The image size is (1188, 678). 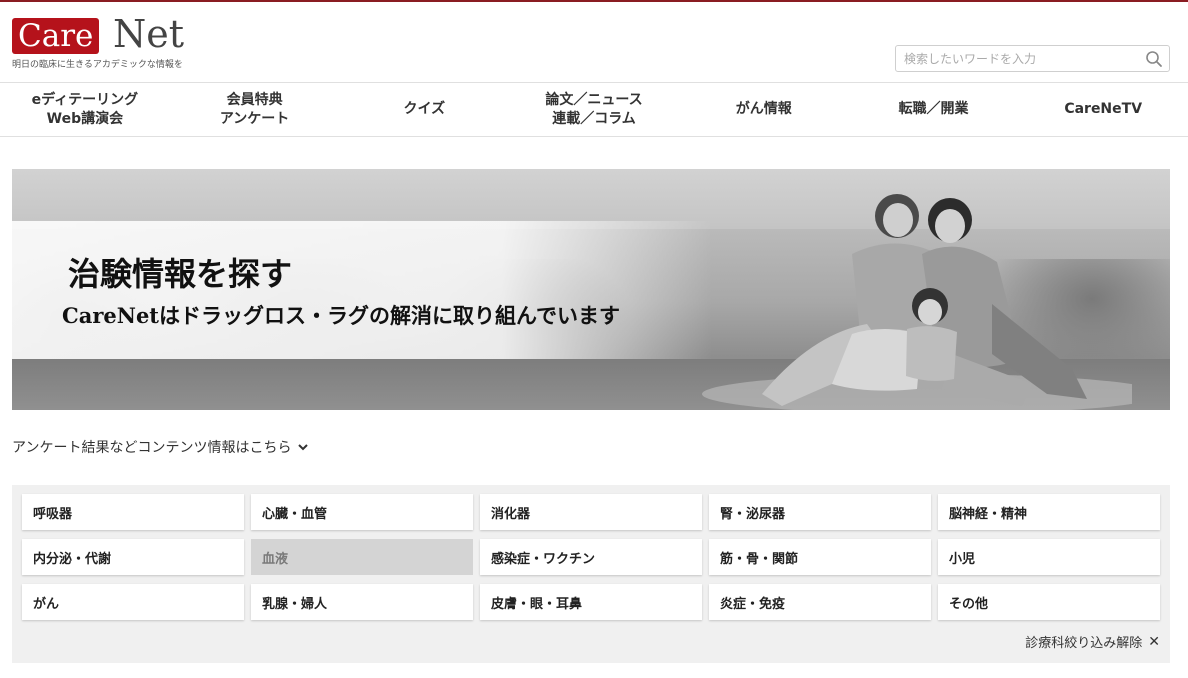 What do you see at coordinates (97, 65) in the screenshot?
I see `logo-tagline: 明日の臨床に生きるアカデミックな情報を` at bounding box center [97, 65].